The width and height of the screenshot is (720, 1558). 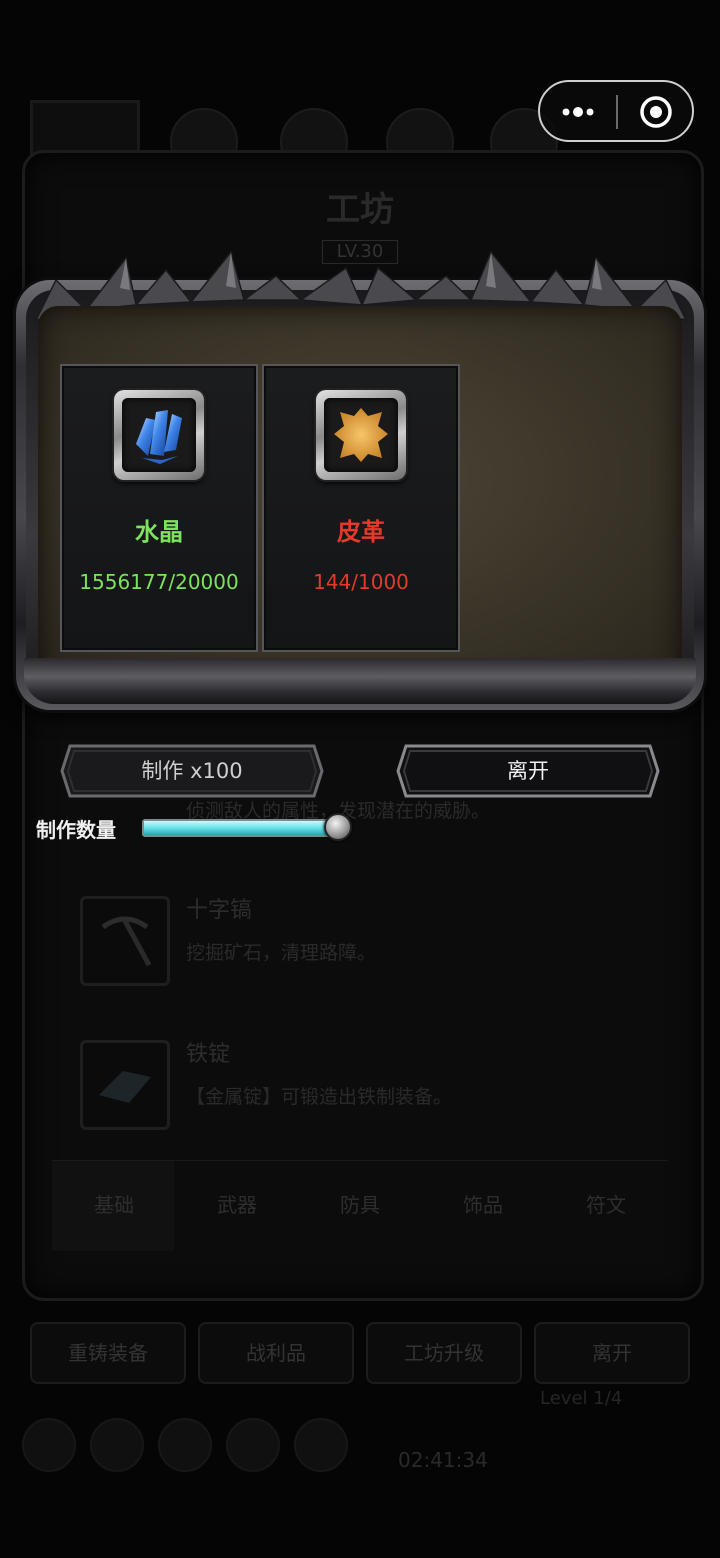 I want to click on craft-quantity-slider, so click(x=241, y=828).